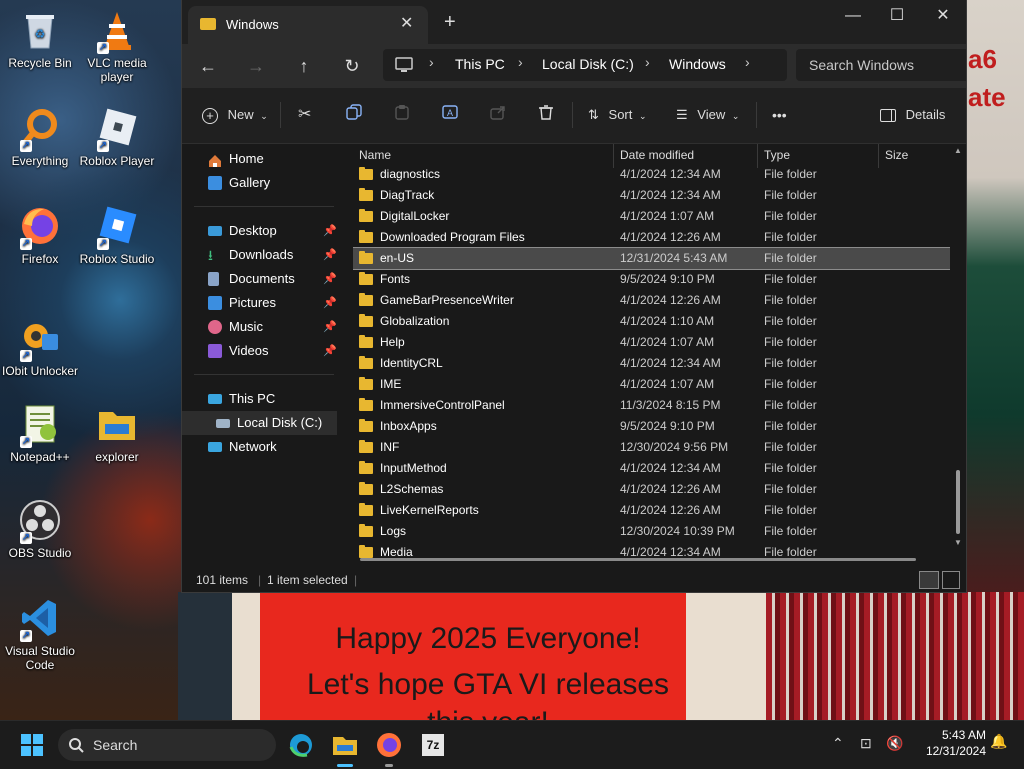 The height and width of the screenshot is (769, 1024). What do you see at coordinates (256, 66) in the screenshot?
I see `forward-button: →` at bounding box center [256, 66].